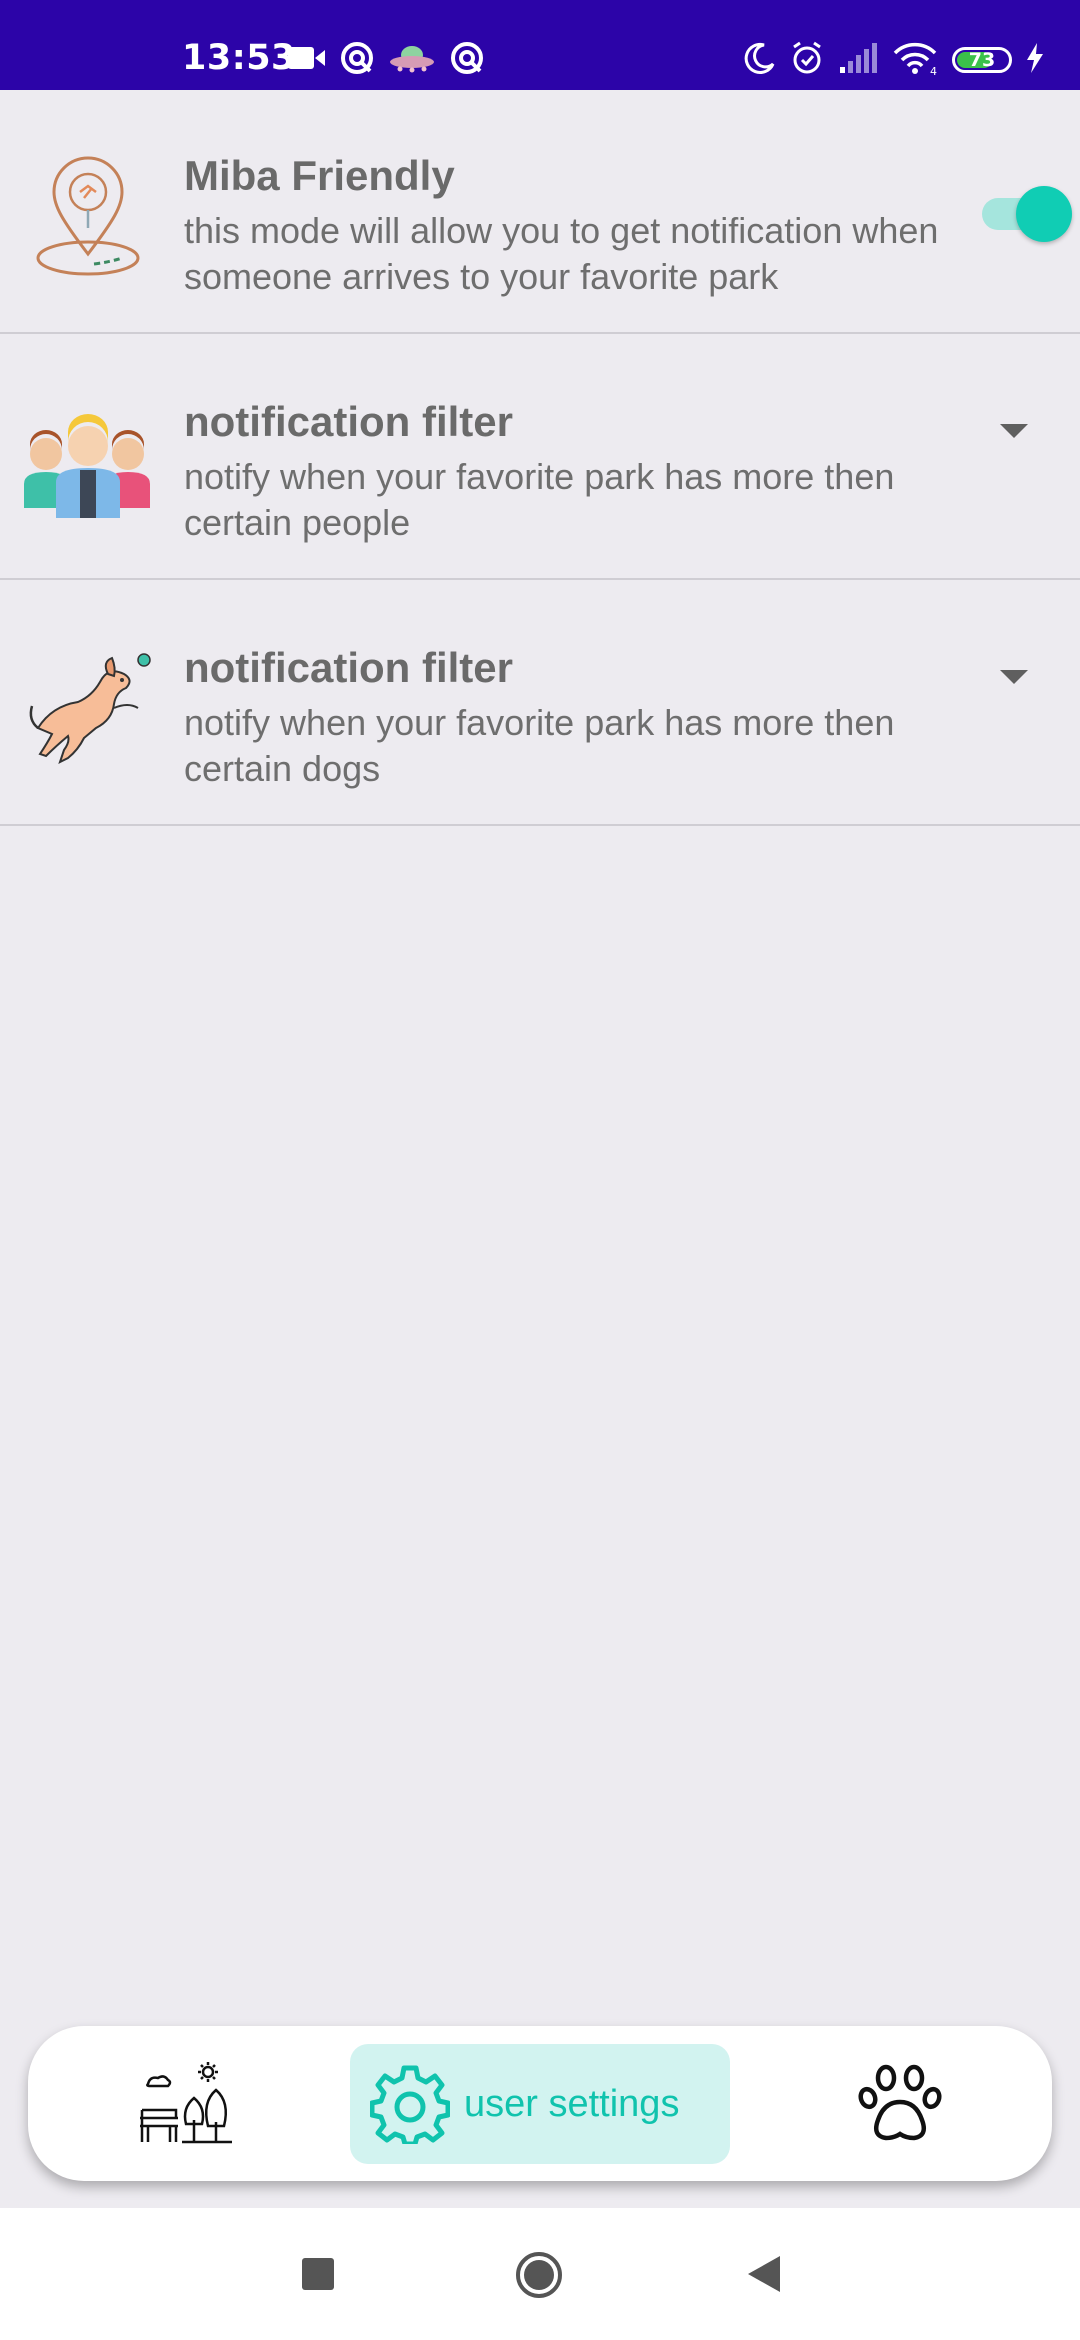 The width and height of the screenshot is (1080, 2340). I want to click on miba-friendly-toggle, so click(1027, 214).